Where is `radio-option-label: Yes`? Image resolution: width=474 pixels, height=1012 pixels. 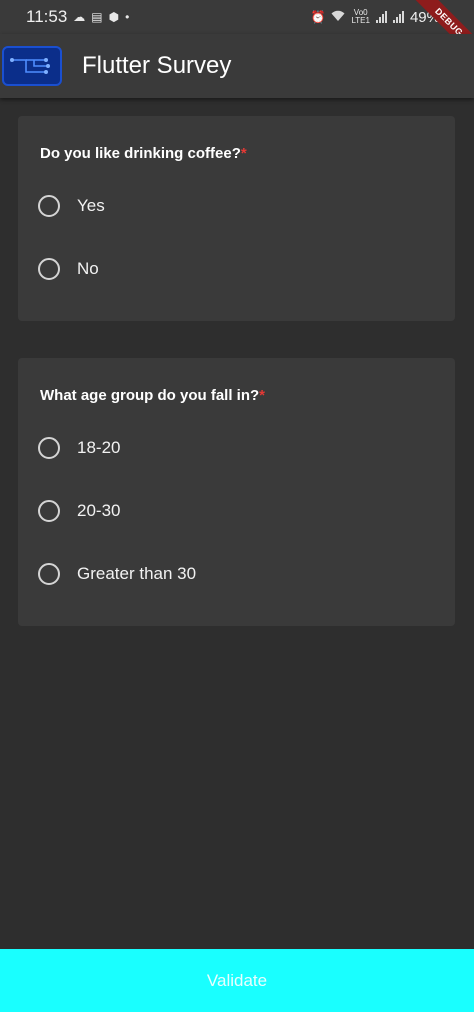 radio-option-label: Yes is located at coordinates (91, 205).